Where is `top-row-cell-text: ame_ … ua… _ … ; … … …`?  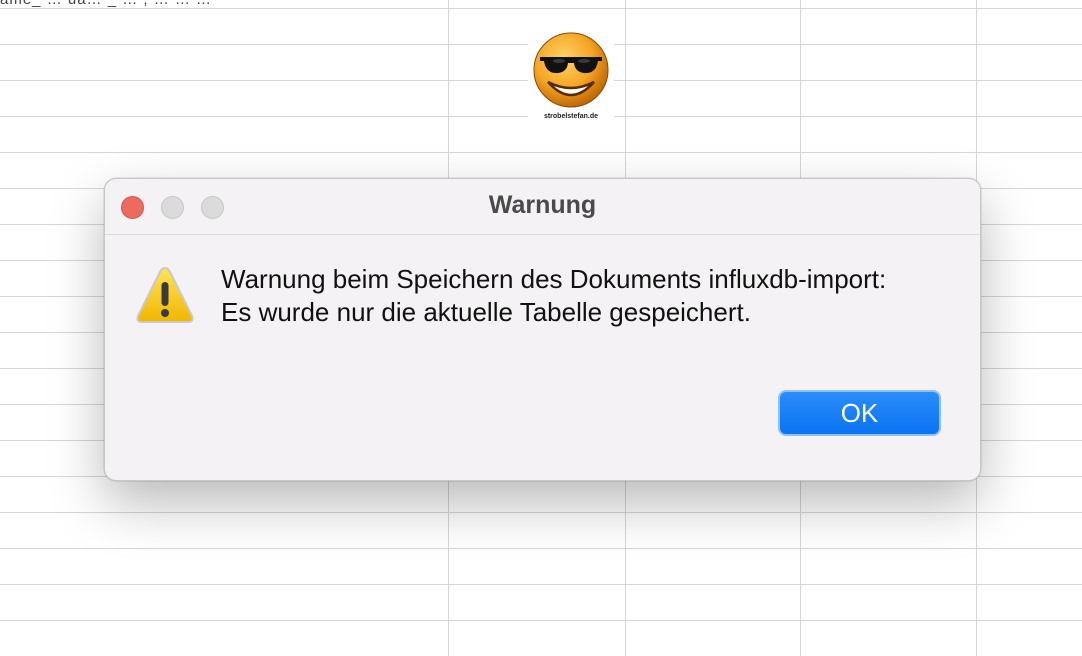 top-row-cell-text: ame_ … ua… _ … ; … … … is located at coordinates (106, 4).